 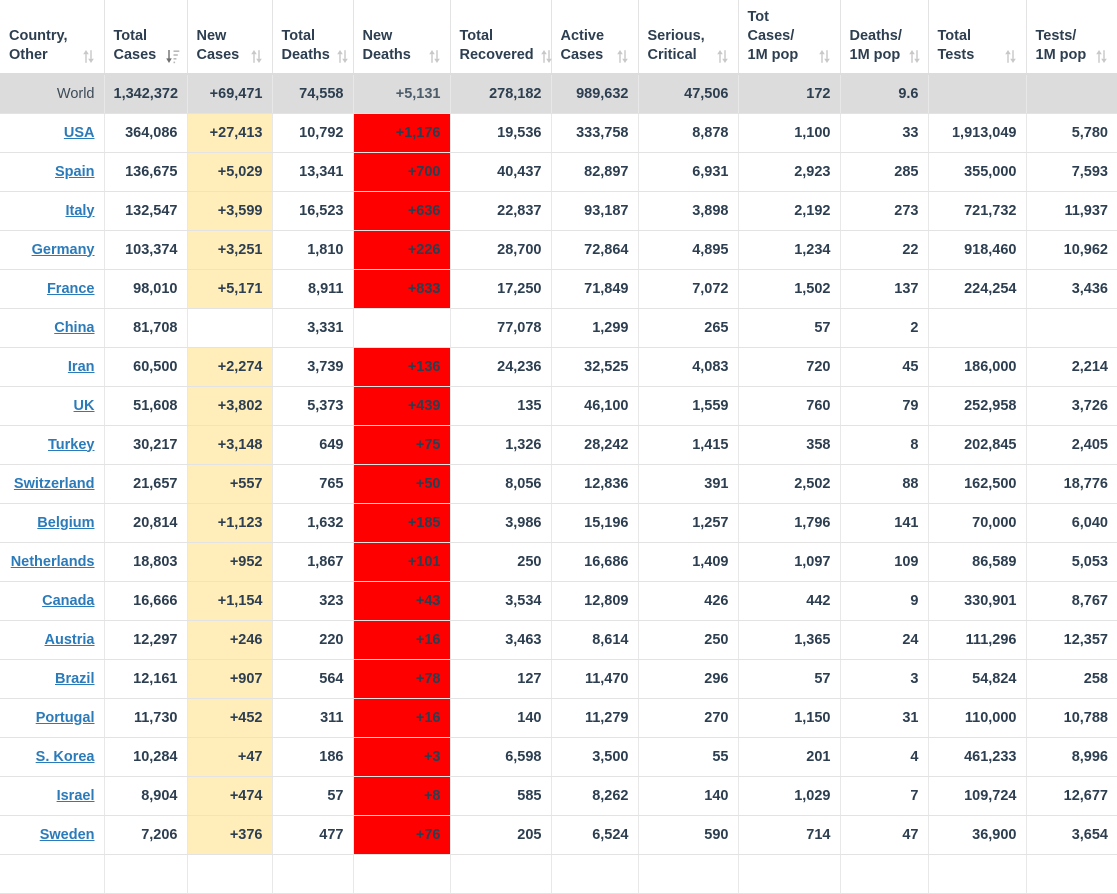 I want to click on cell-country: Germany, so click(x=52, y=250).